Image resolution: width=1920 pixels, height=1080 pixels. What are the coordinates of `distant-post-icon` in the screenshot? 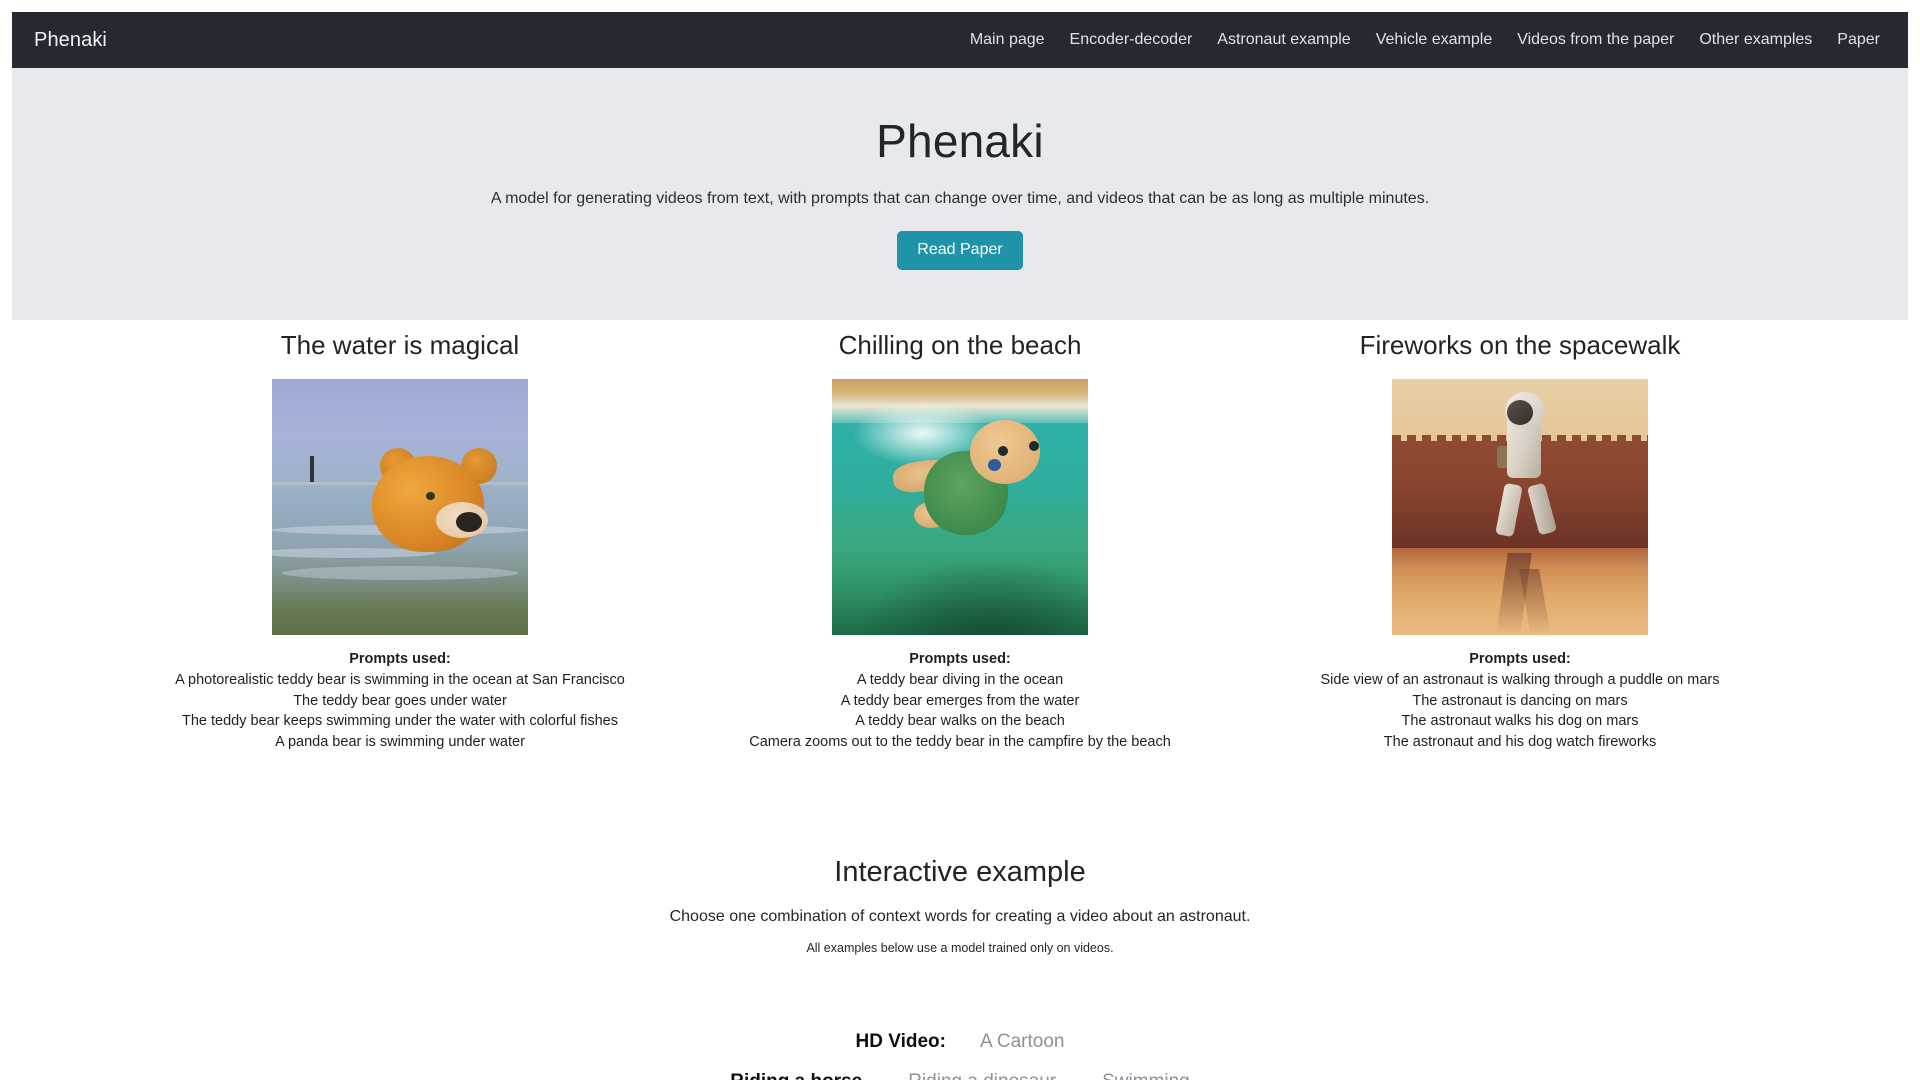 It's located at (312, 468).